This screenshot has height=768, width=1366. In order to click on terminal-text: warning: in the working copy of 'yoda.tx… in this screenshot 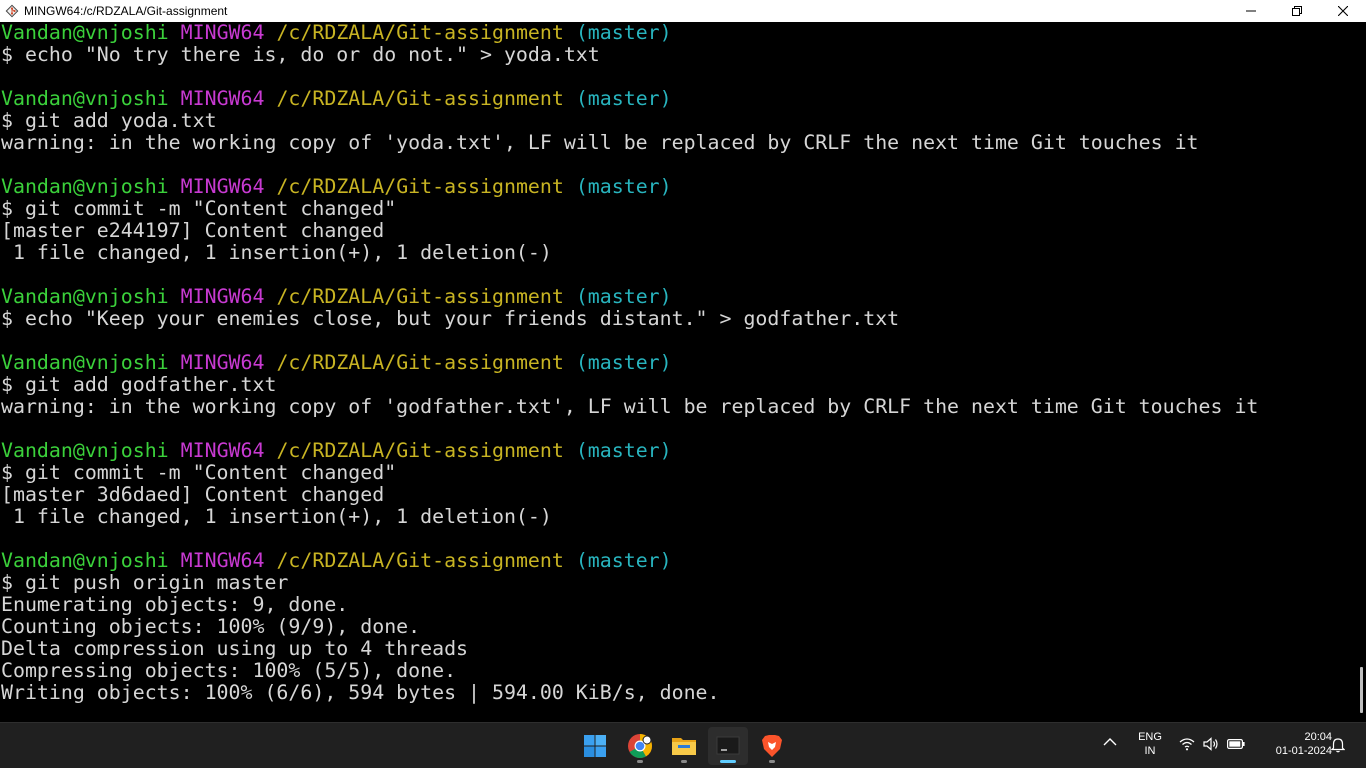, I will do `click(600, 142)`.